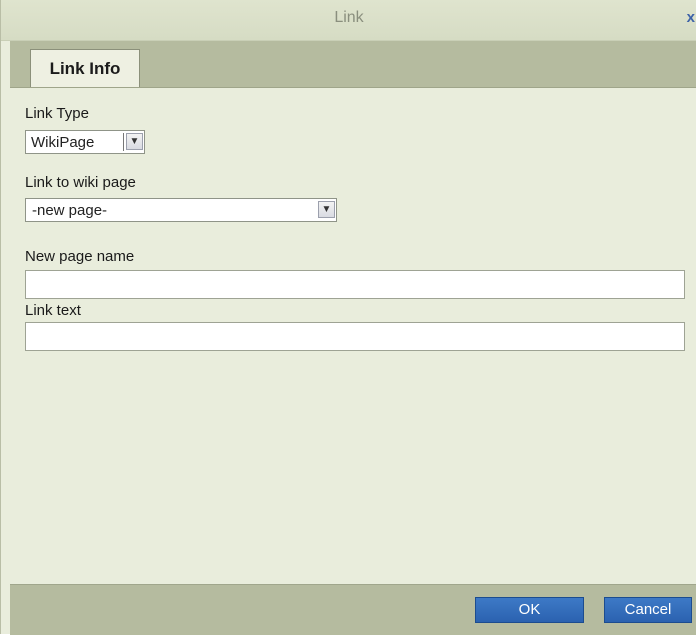 The image size is (696, 635). I want to click on tab-strip: Link Info, so click(353, 64).